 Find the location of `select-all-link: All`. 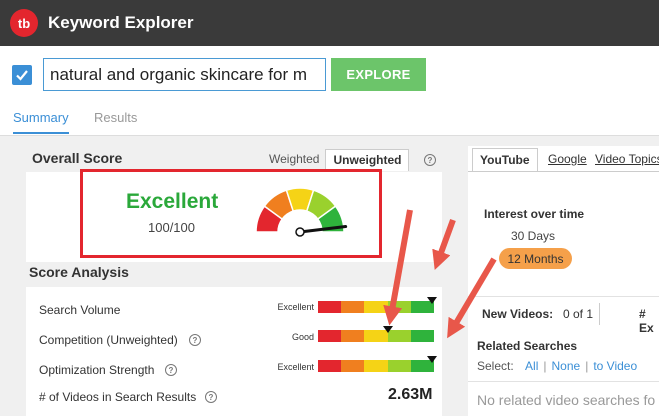

select-all-link: All is located at coordinates (531, 366).